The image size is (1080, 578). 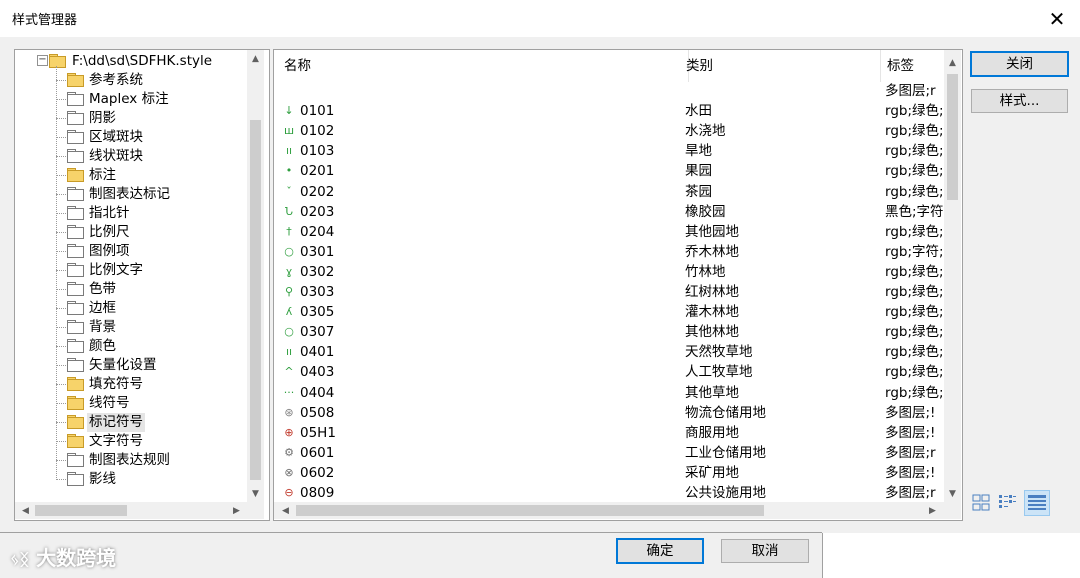 I want to click on tree-item-label: 色带, so click(x=102, y=289).